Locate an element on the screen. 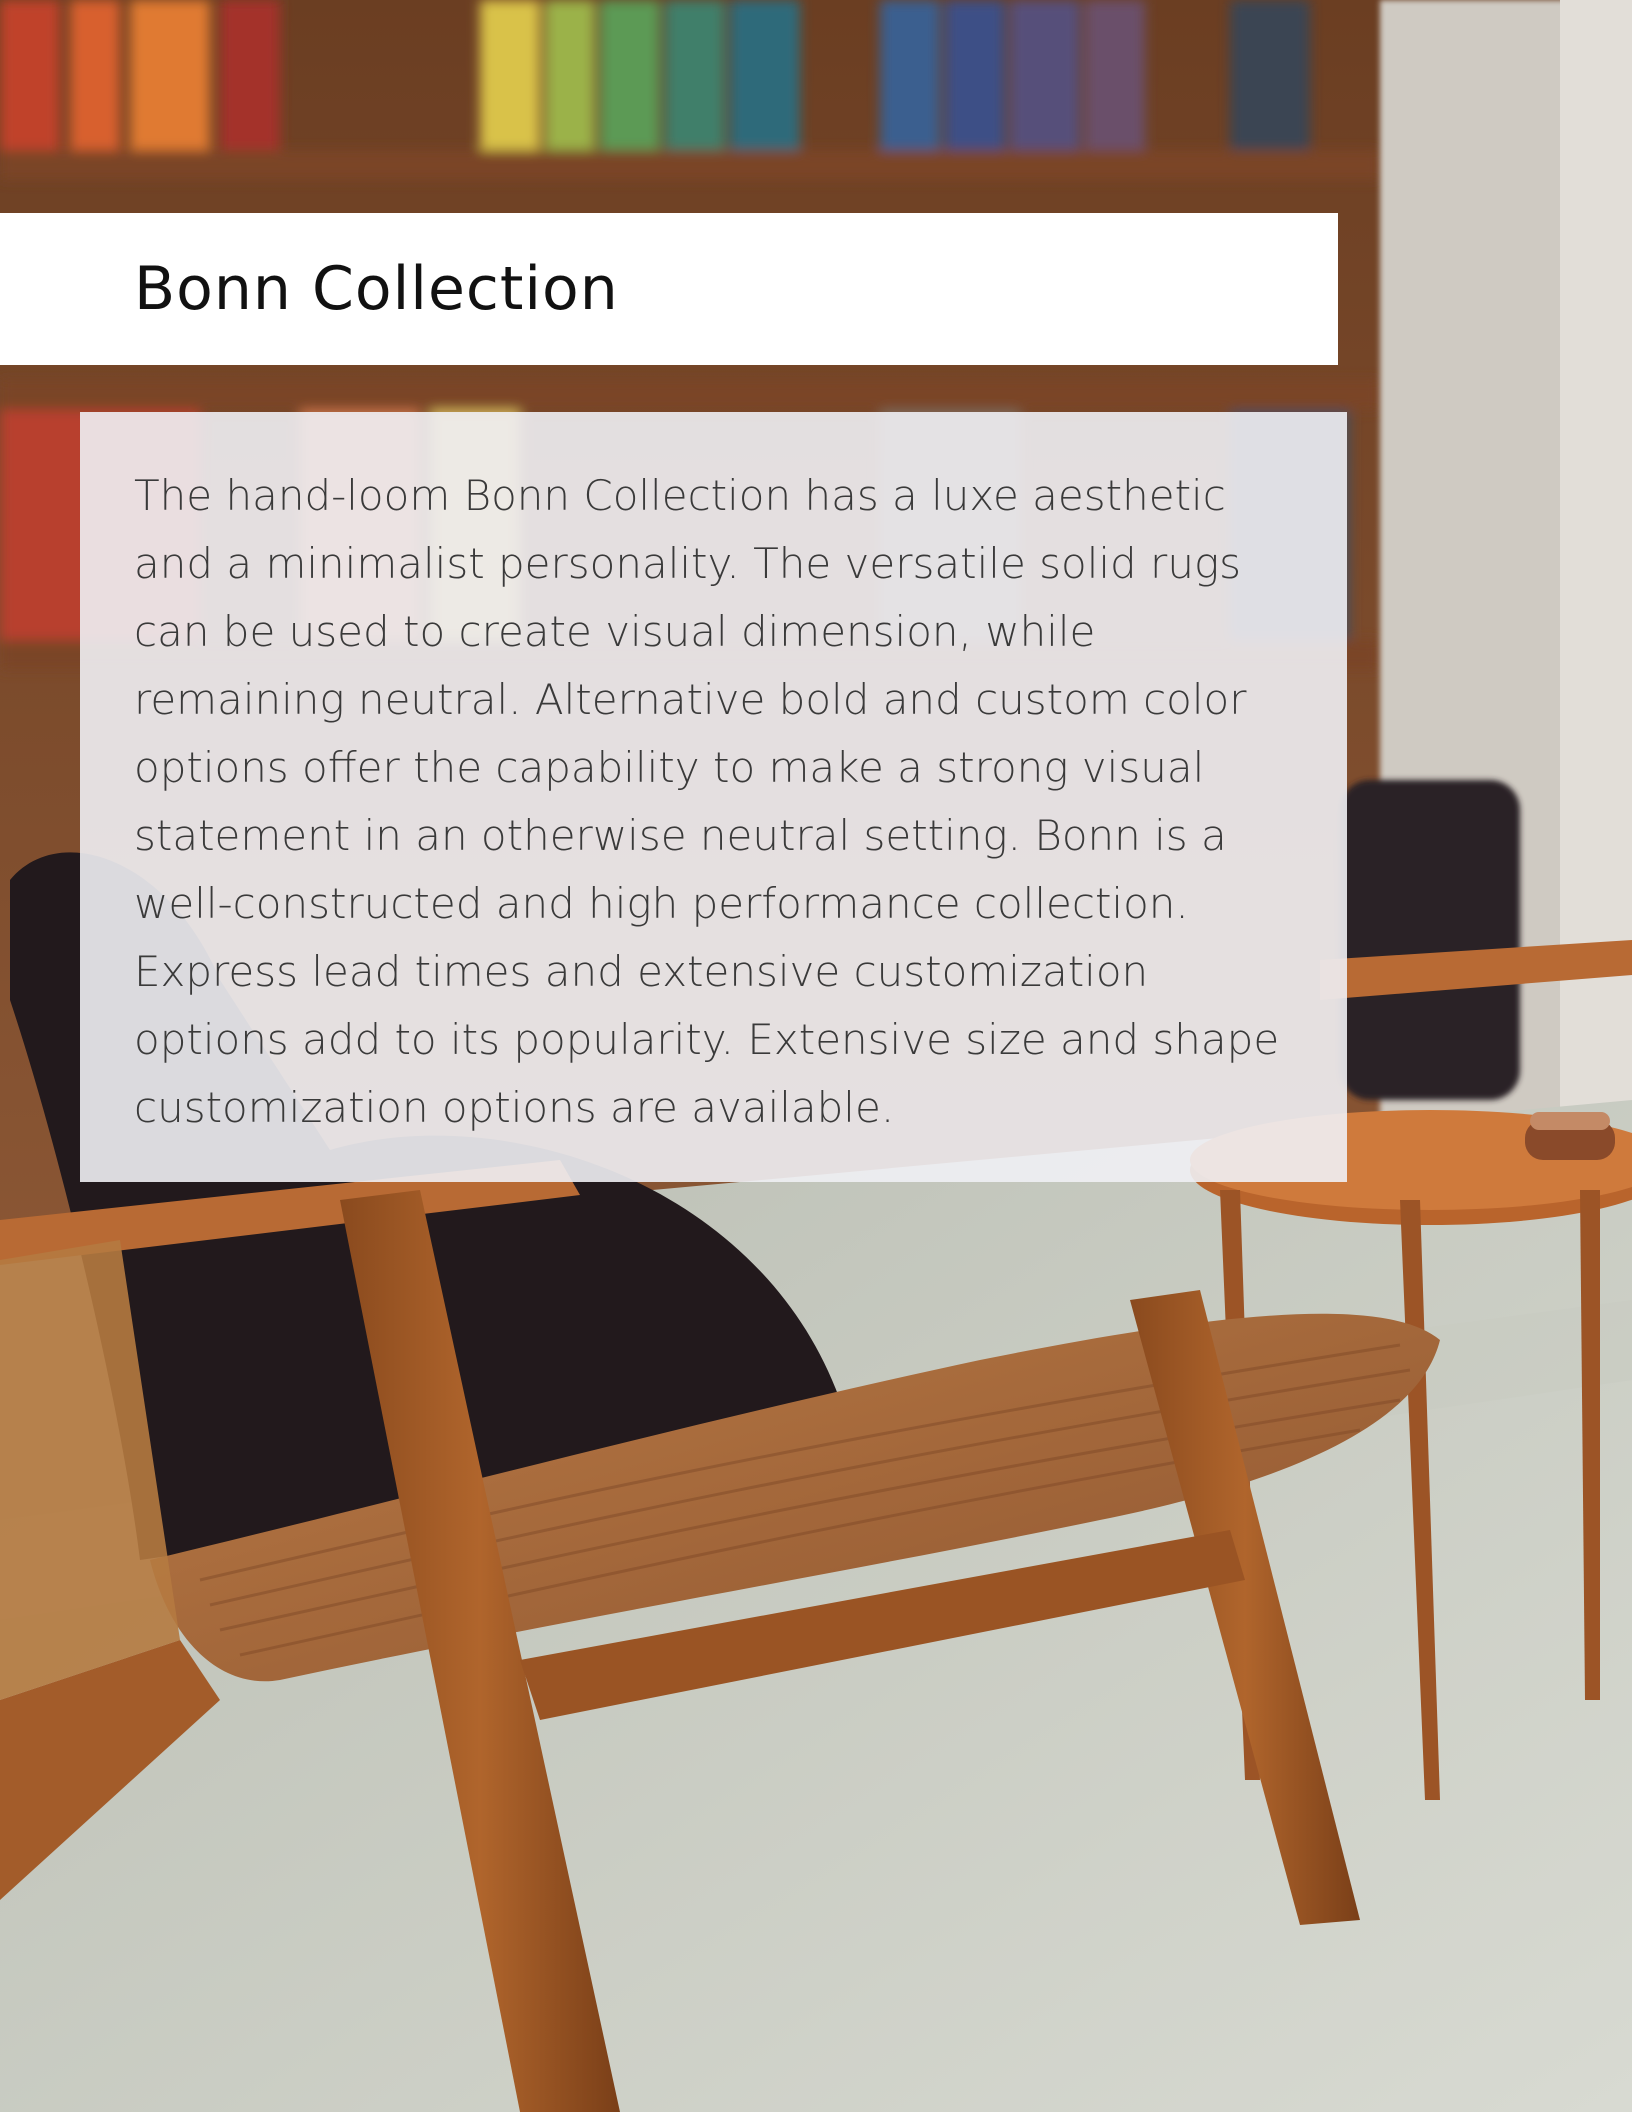 This screenshot has width=1632, height=2112. title-banner: Bonn Collection is located at coordinates (669, 289).